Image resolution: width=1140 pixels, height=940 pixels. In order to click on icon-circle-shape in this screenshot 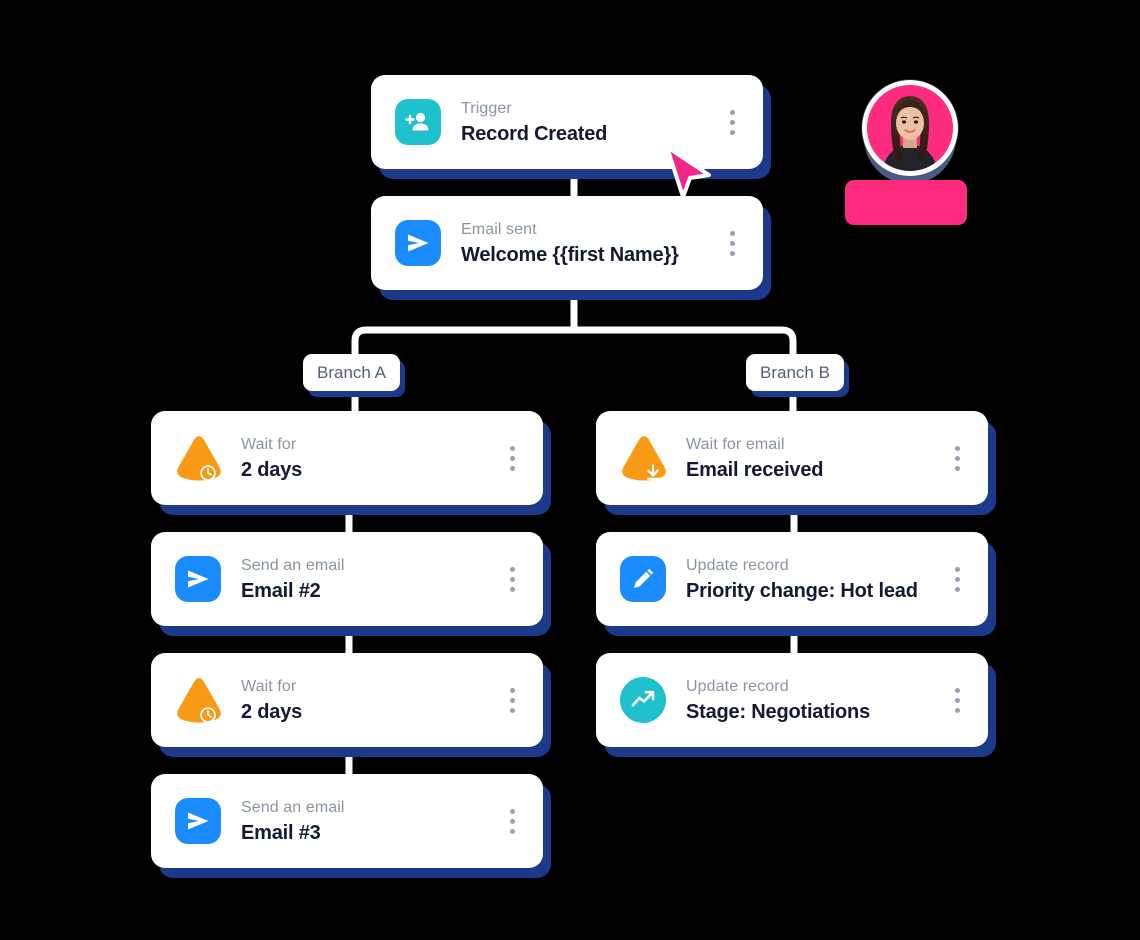, I will do `click(643, 700)`.